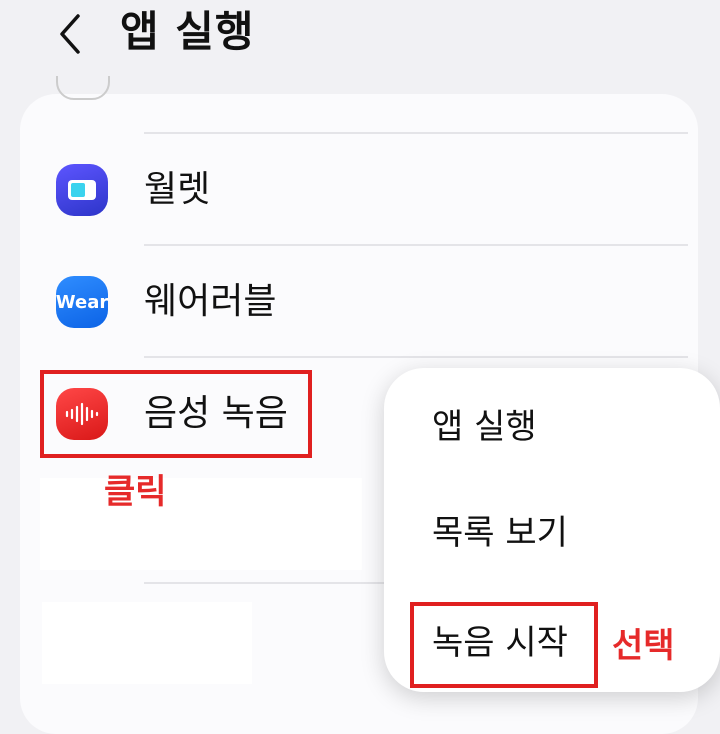 This screenshot has width=720, height=734. I want to click on click-highlight-box, so click(176, 414).